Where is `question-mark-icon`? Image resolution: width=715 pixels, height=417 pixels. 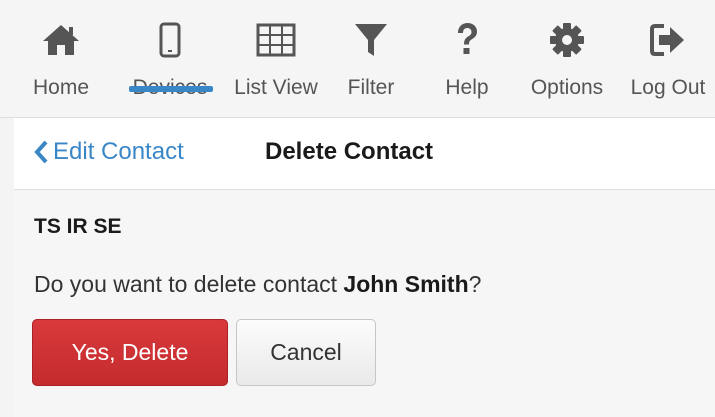
question-mark-icon is located at coordinates (467, 40).